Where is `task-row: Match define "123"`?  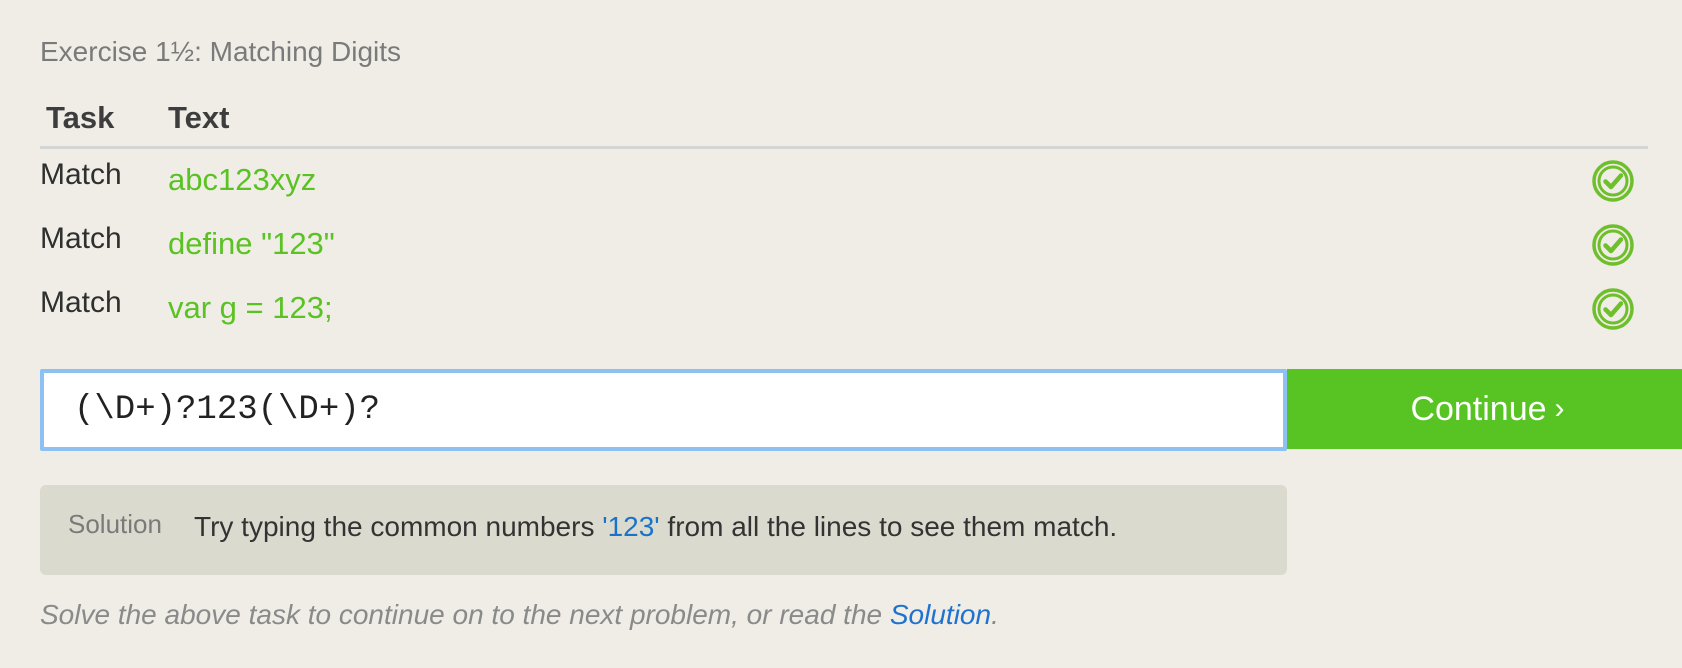
task-row: Match define "123" is located at coordinates (844, 254).